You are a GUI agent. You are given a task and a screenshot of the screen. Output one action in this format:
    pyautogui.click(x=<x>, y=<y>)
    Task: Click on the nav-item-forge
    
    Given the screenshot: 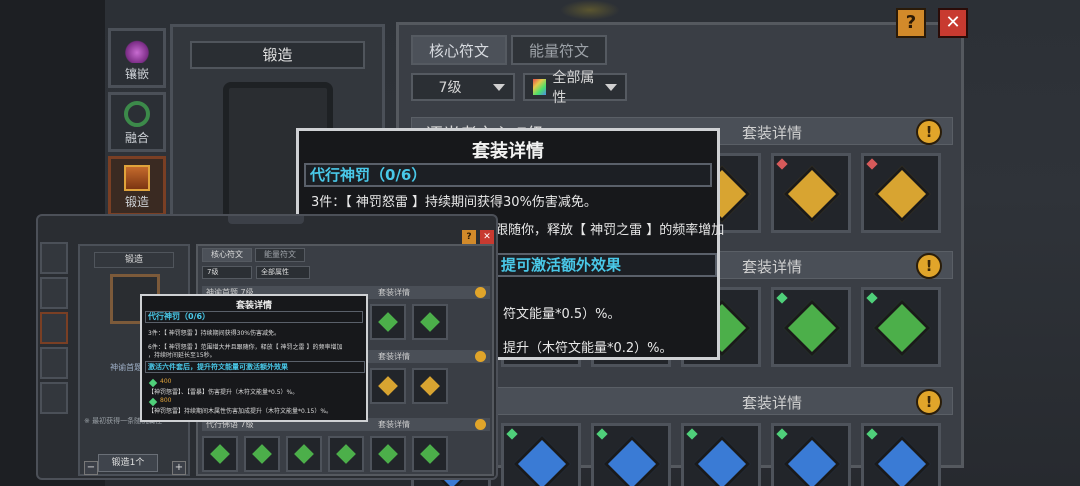 What is the action you would take?
    pyautogui.click(x=54, y=328)
    